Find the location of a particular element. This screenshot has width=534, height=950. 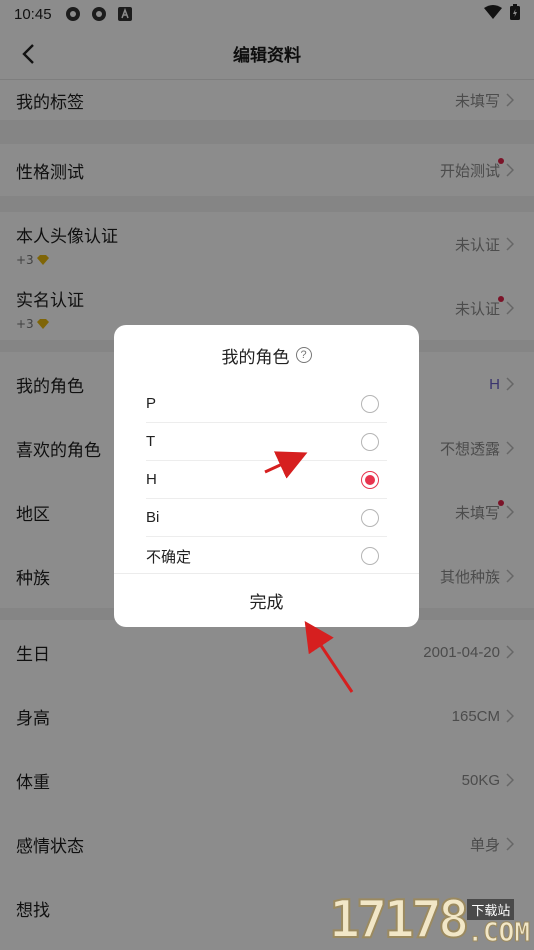

option-p: P is located at coordinates (266, 404).